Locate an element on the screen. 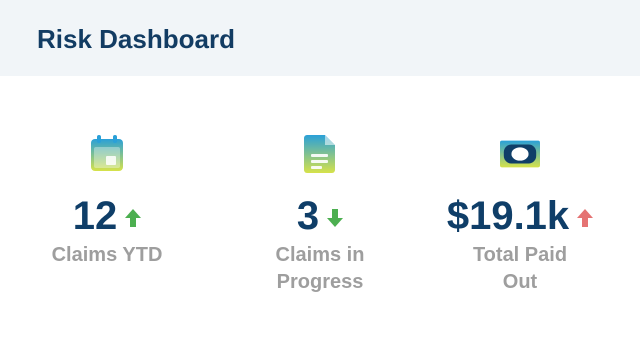 This screenshot has width=640, height=356. page-title: Risk Dashboard is located at coordinates (136, 38).